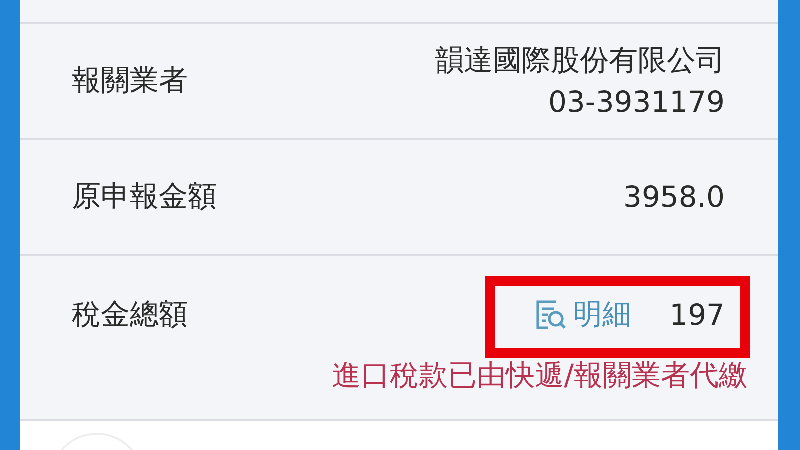 This screenshot has width=800, height=450. Describe the element at coordinates (697, 315) in the screenshot. I see `field-value: 197` at that location.